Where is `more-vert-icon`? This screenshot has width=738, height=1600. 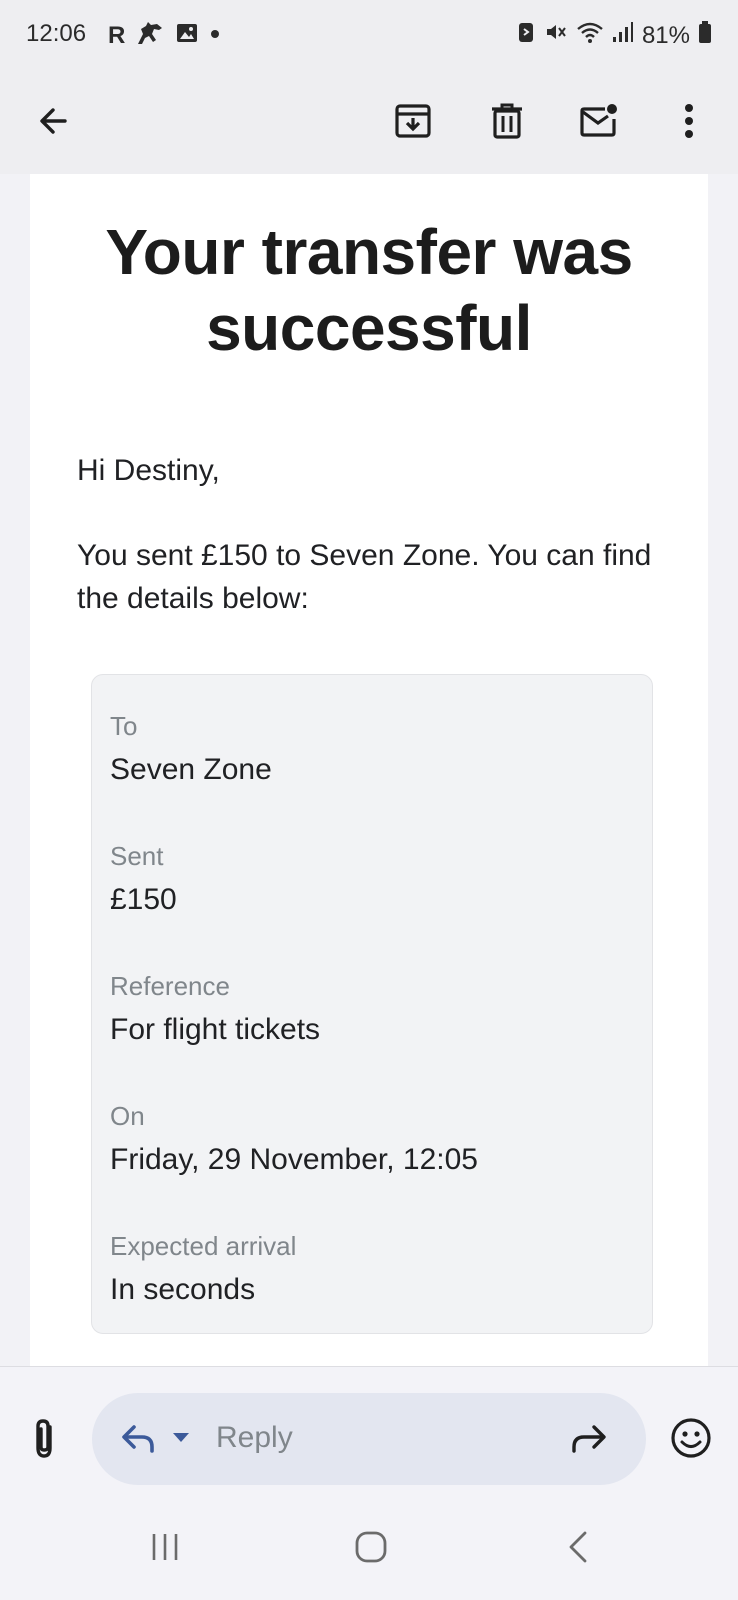 more-vert-icon is located at coordinates (689, 121).